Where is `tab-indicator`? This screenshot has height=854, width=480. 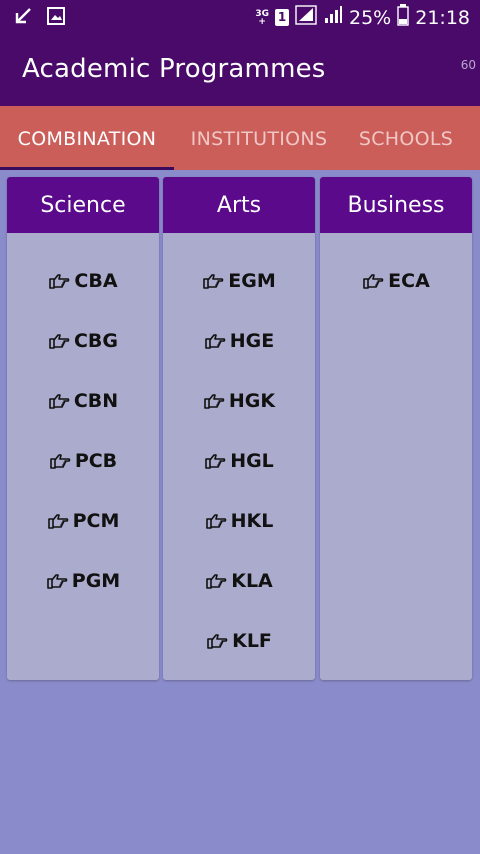
tab-indicator is located at coordinates (87, 168).